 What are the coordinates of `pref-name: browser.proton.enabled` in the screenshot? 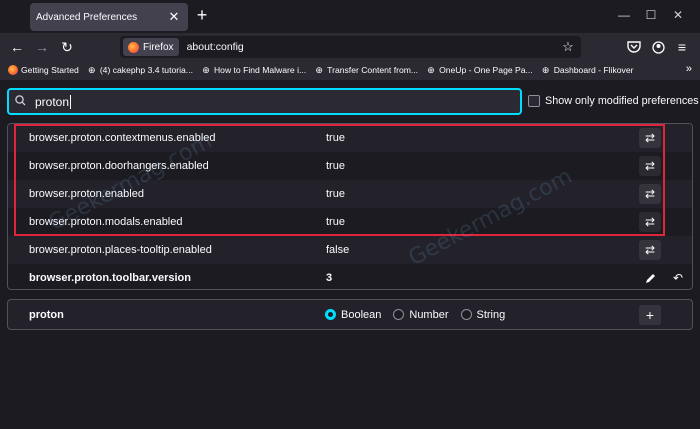 It's located at (86, 194).